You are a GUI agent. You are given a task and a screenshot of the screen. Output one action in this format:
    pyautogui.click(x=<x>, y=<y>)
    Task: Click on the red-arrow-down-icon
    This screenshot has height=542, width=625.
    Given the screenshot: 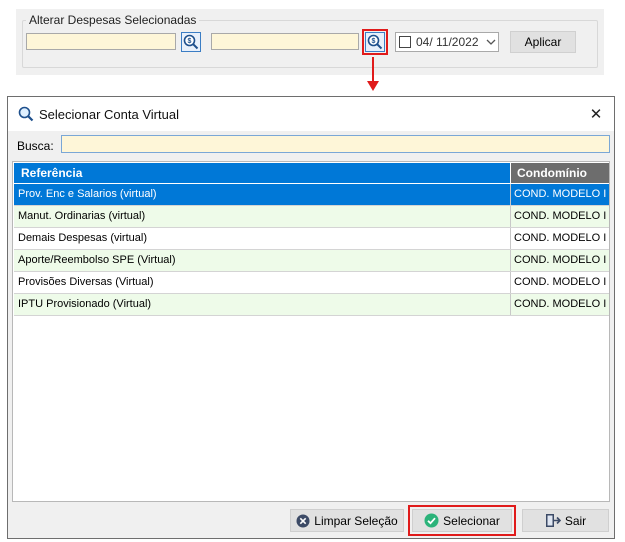 What is the action you would take?
    pyautogui.click(x=373, y=74)
    